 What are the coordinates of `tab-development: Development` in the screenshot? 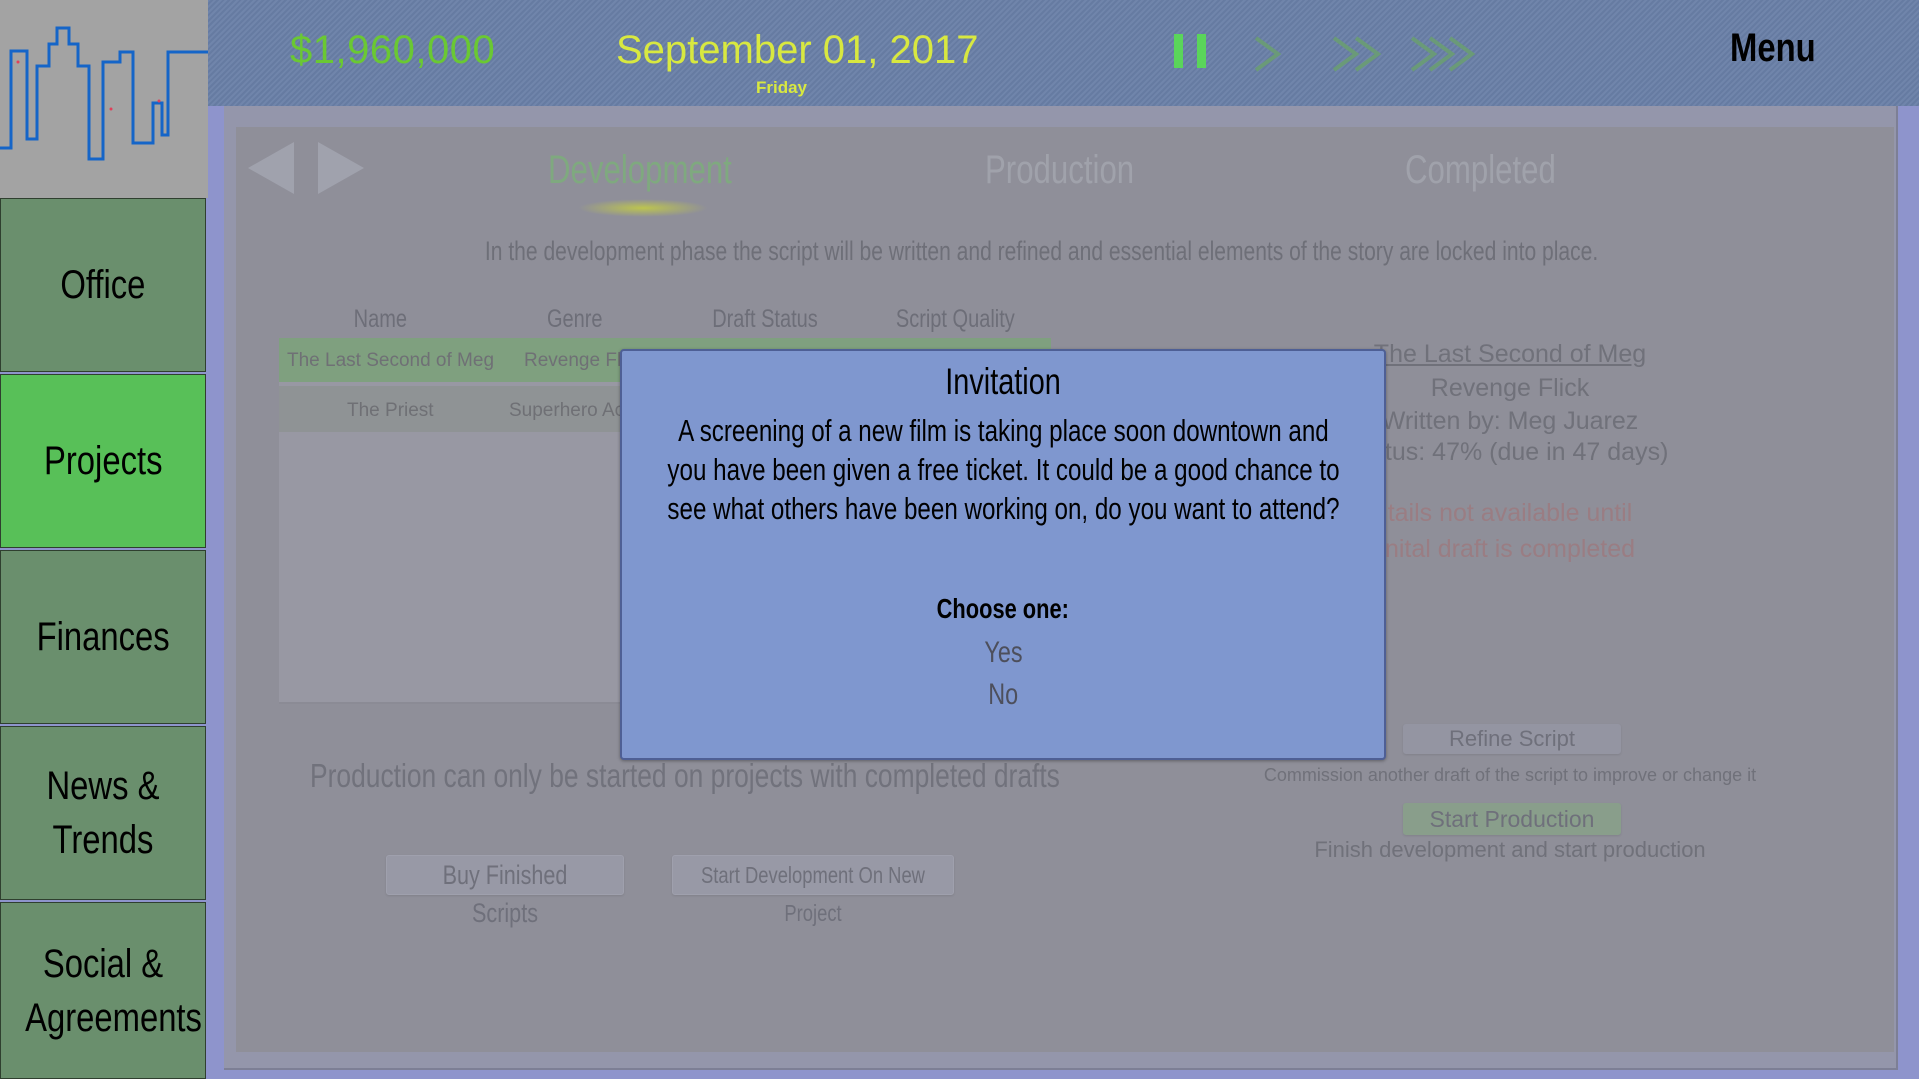 It's located at (640, 170).